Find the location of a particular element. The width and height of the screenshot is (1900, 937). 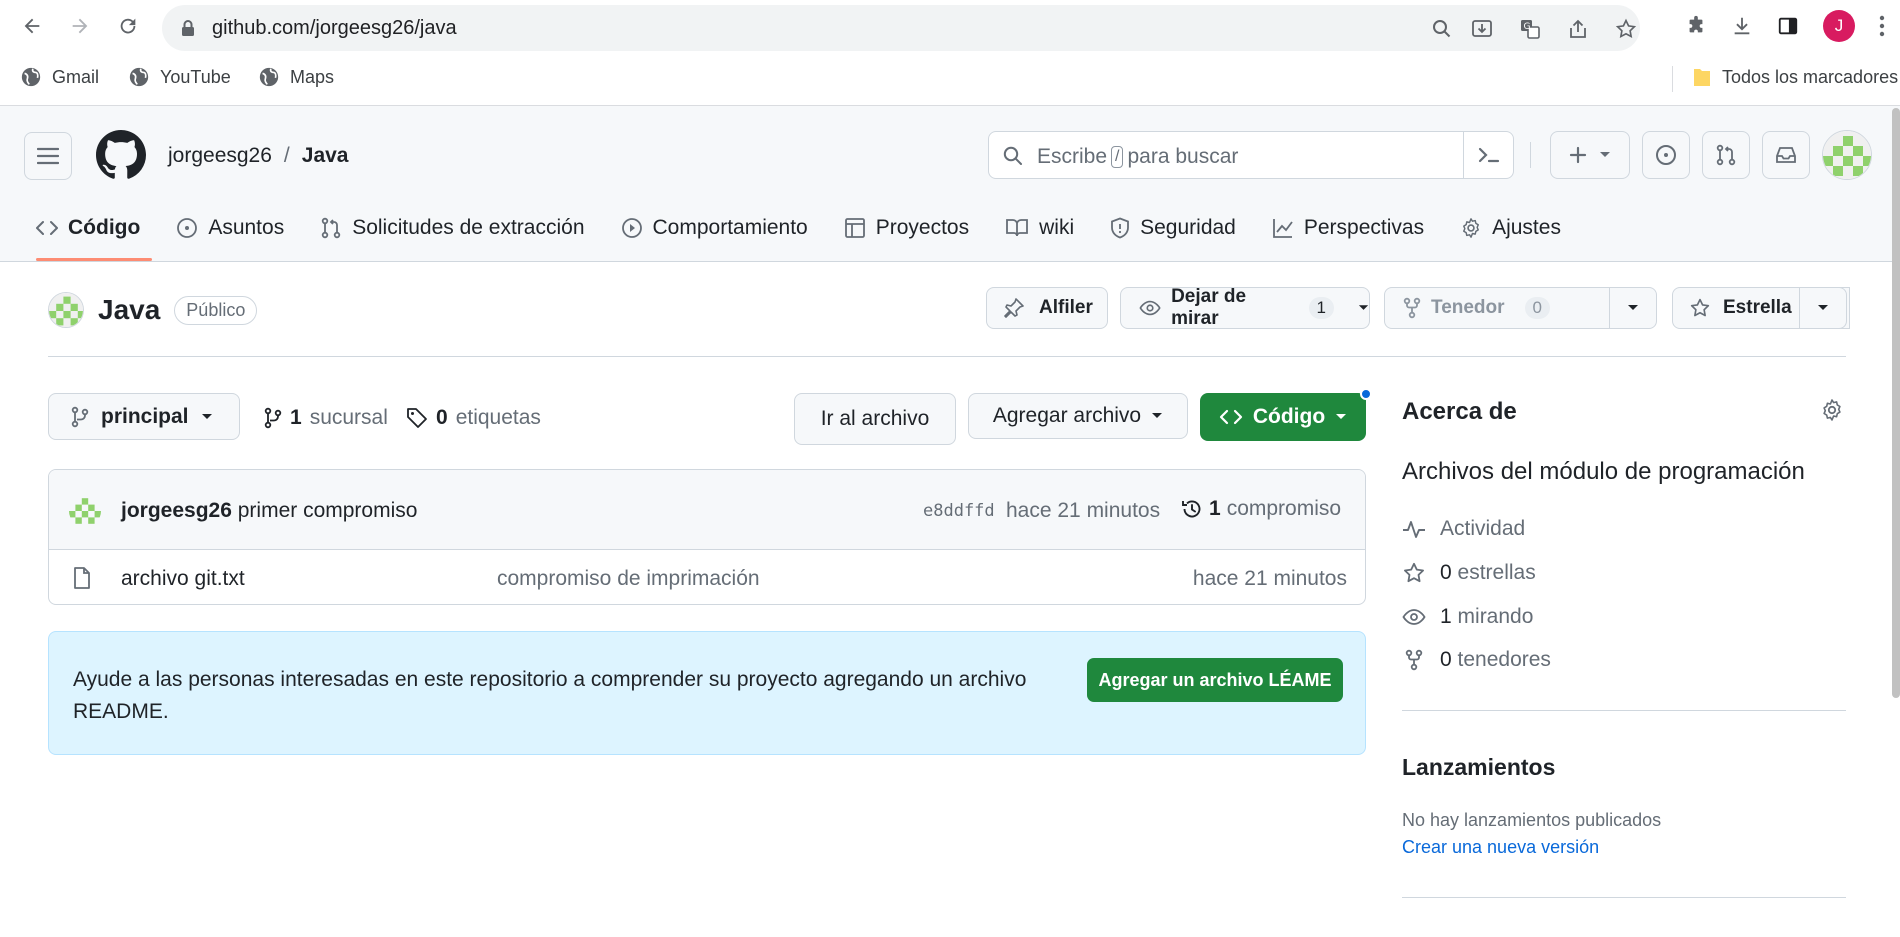

search-input: Escribe / para buscar is located at coordinates (1251, 155).